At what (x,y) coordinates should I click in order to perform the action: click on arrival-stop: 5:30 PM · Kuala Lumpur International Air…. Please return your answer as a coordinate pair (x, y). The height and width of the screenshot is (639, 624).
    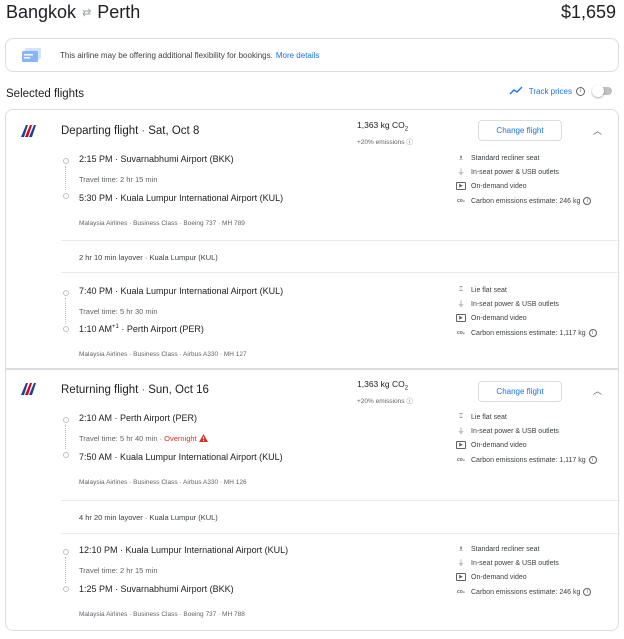
    Looking at the image, I should click on (181, 198).